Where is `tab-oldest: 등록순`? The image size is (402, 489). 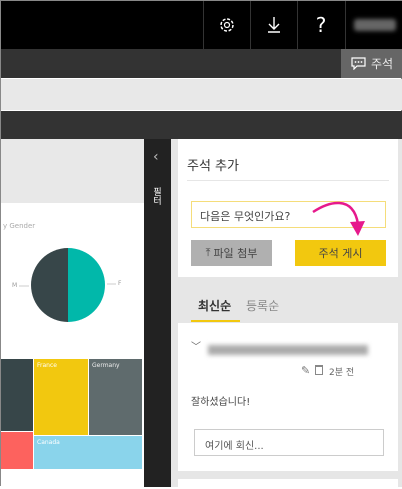
tab-oldest: 등록순 is located at coordinates (262, 305).